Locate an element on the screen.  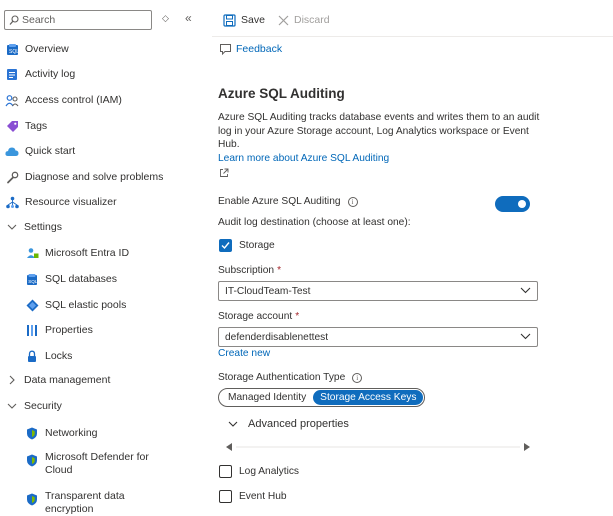
sidebar-search-row: ◇ « is located at coordinates (104, 20).